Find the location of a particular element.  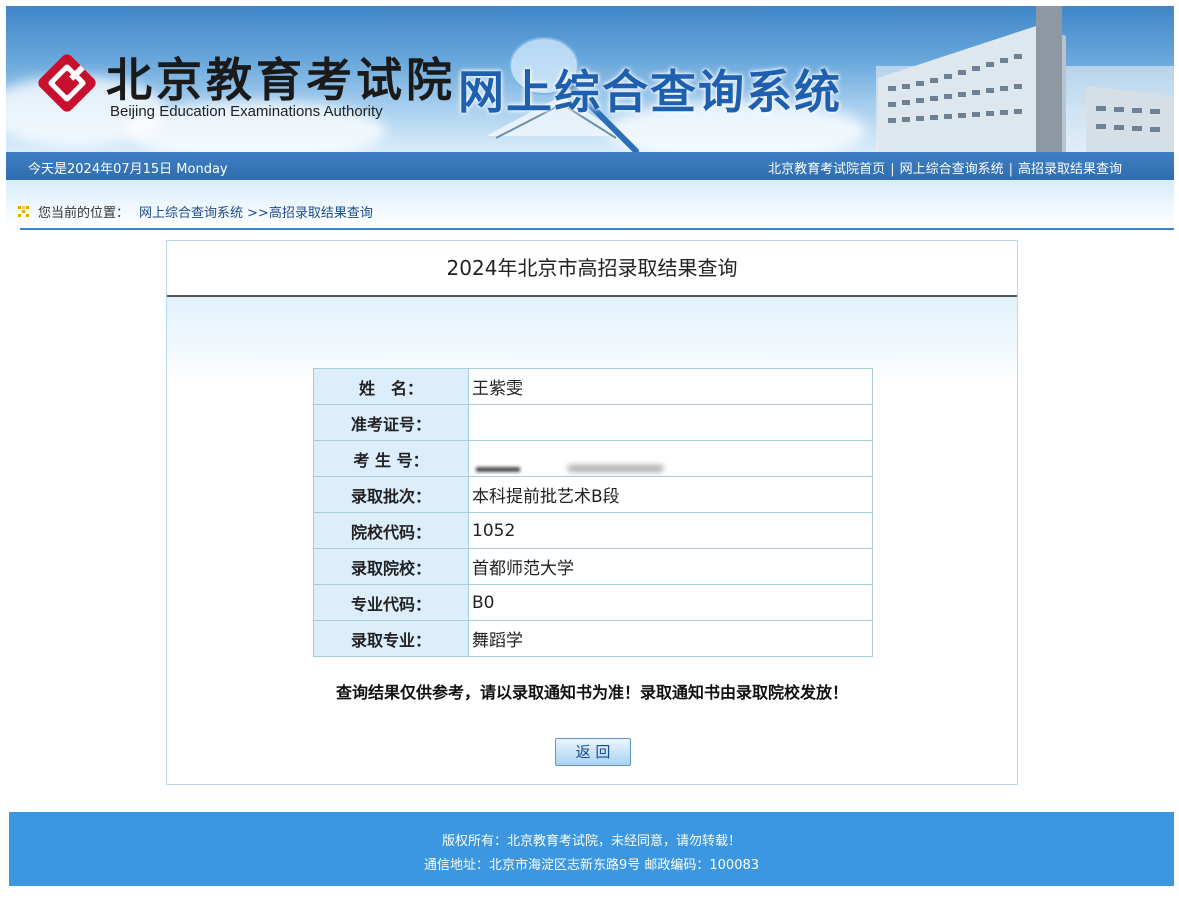

candidate-number-value is located at coordinates (670, 458).